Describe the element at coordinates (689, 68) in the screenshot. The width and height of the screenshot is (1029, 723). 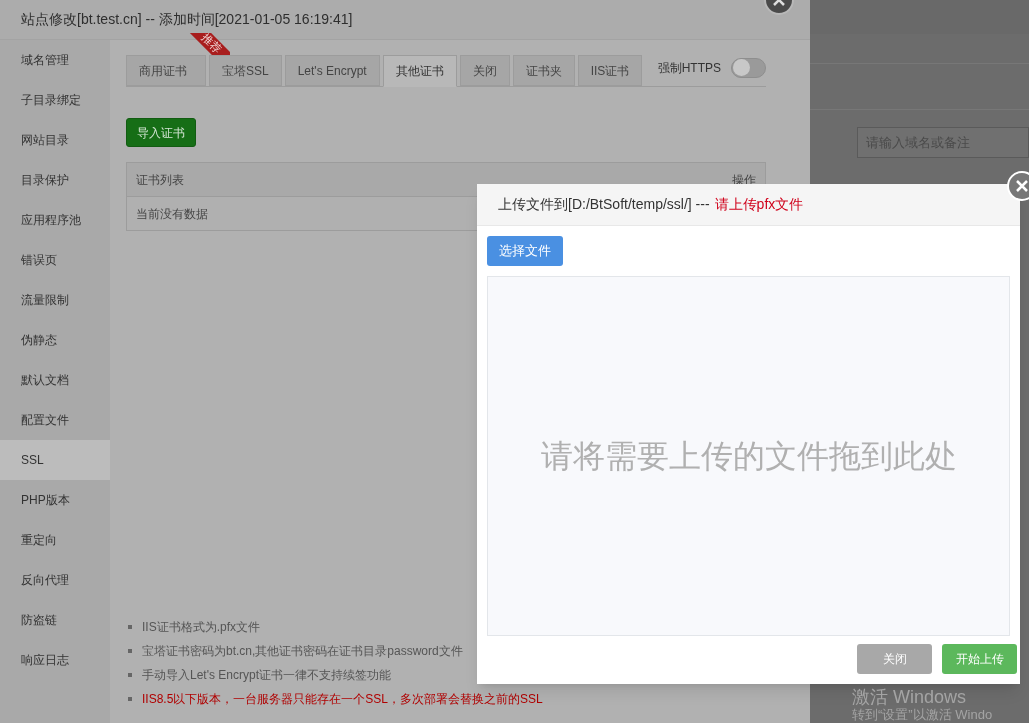
I see `force-https-label: 强制HTTPS` at that location.